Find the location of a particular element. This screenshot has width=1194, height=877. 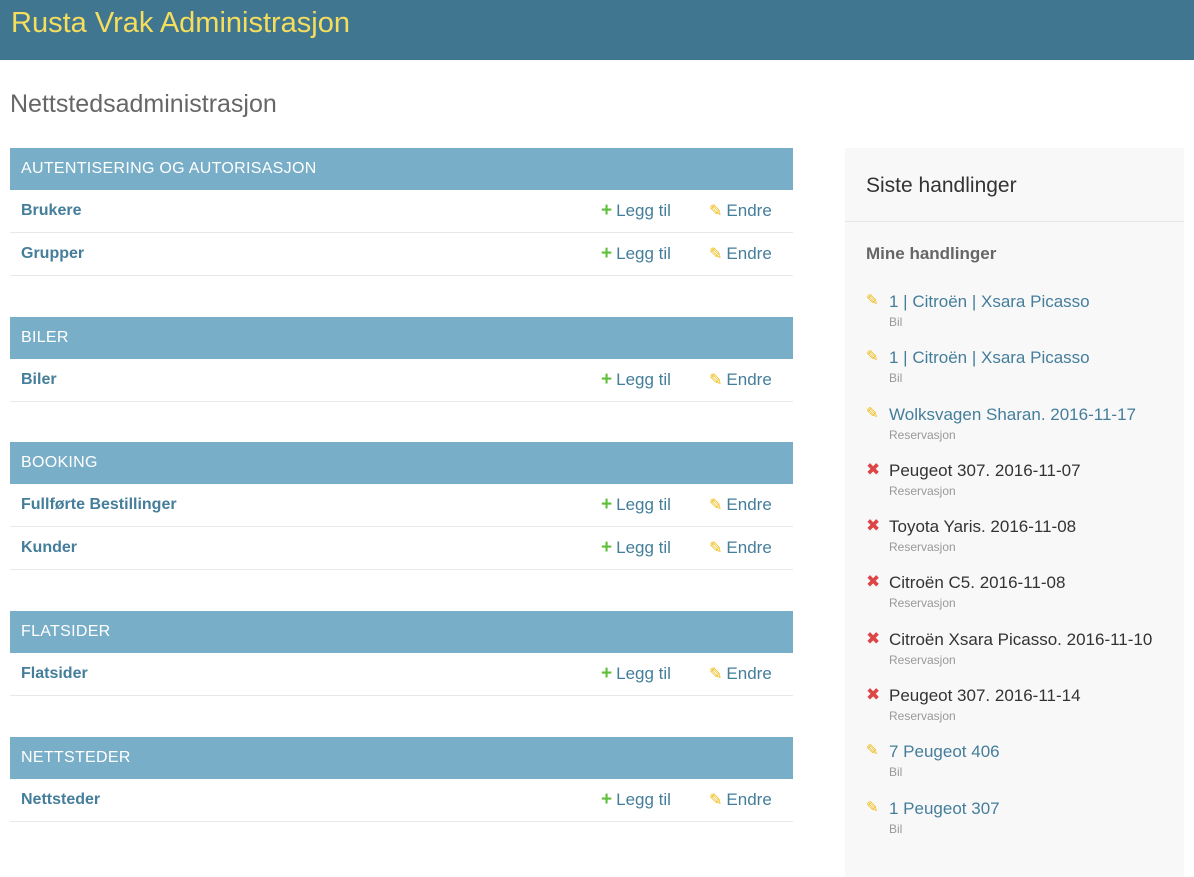

module-caption: AUTENTISERING OG AUTORISASJON is located at coordinates (401, 169).